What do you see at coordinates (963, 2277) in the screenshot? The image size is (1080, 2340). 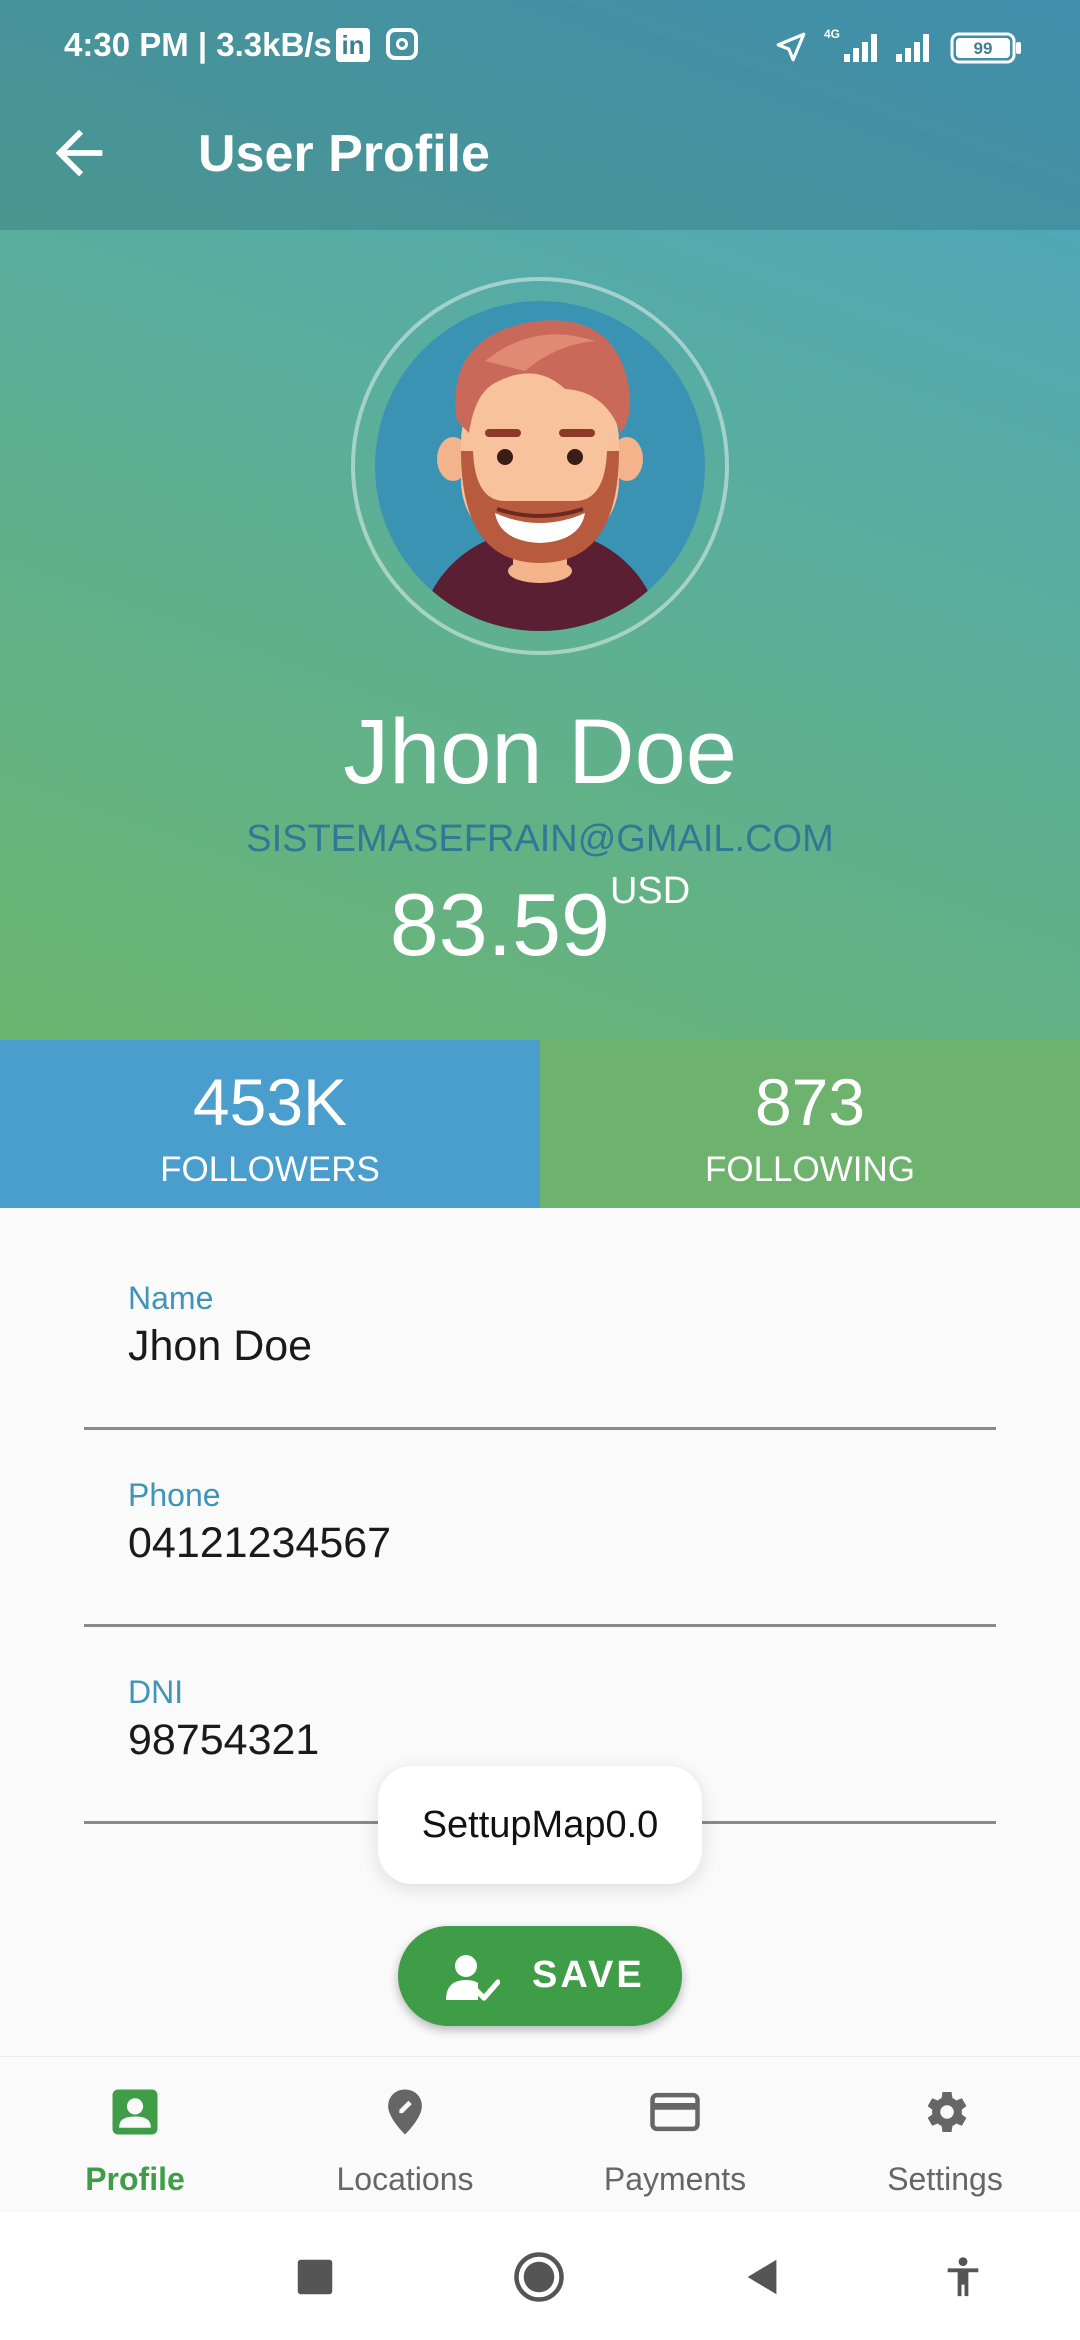 I see `accessibility-icon` at bounding box center [963, 2277].